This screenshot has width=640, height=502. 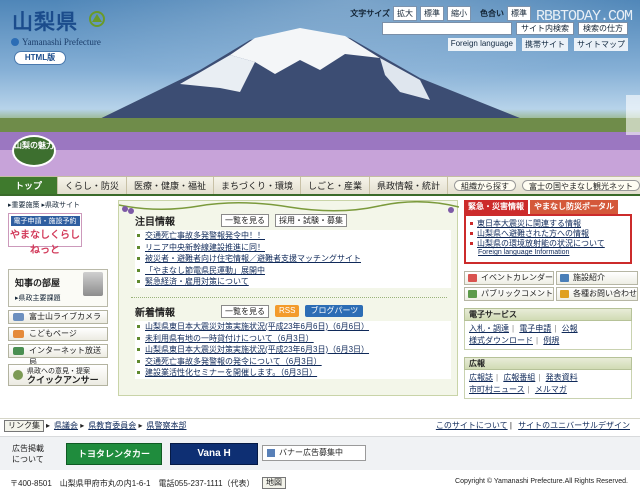 What do you see at coordinates (472, 278) in the screenshot?
I see `calendar-icon` at bounding box center [472, 278].